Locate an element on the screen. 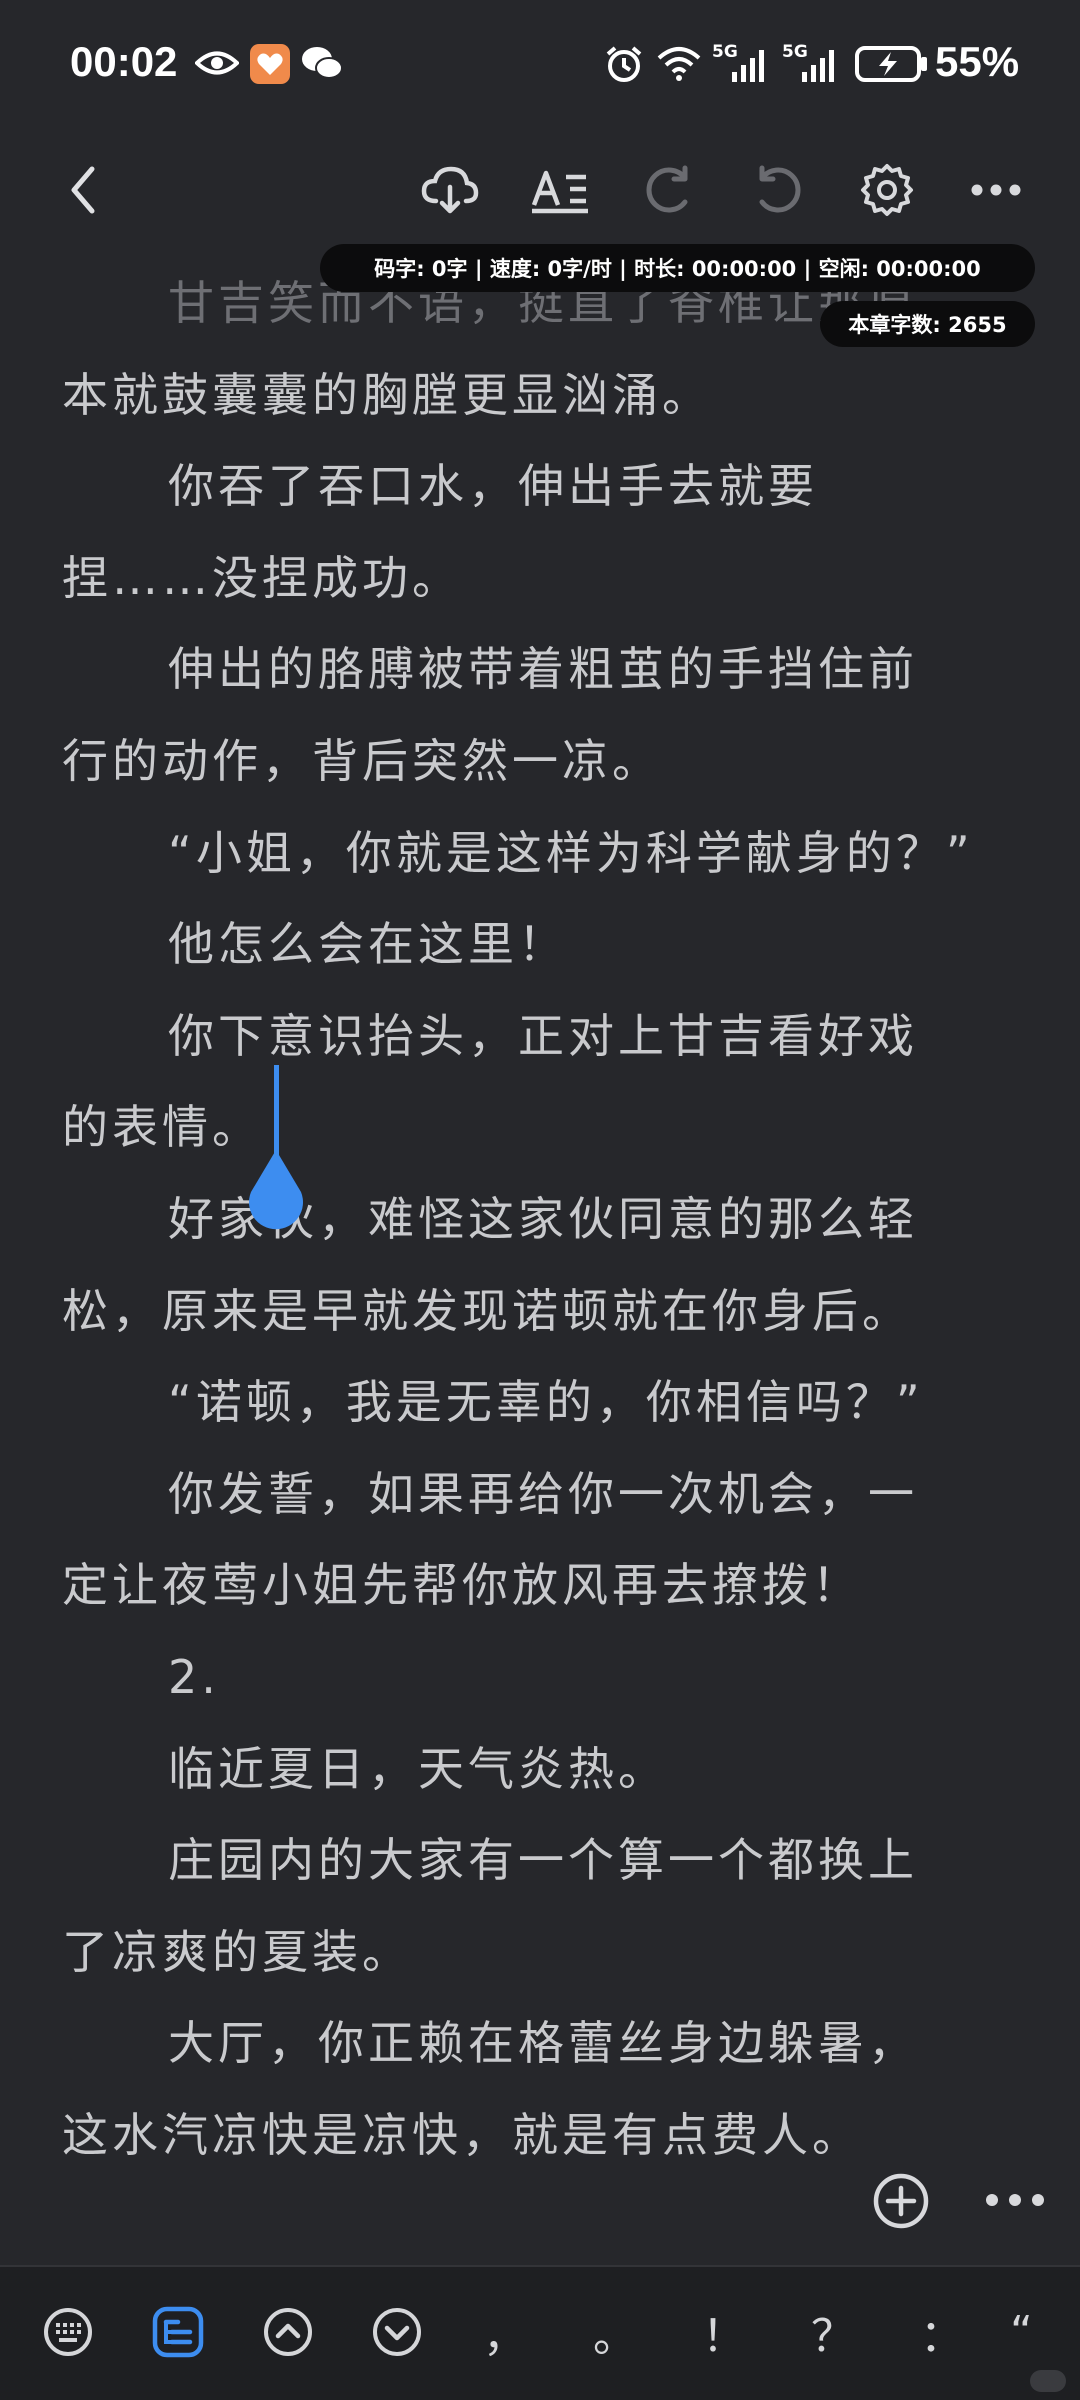 This screenshot has height=2400, width=1080. text-line: 2. is located at coordinates (194, 1676).